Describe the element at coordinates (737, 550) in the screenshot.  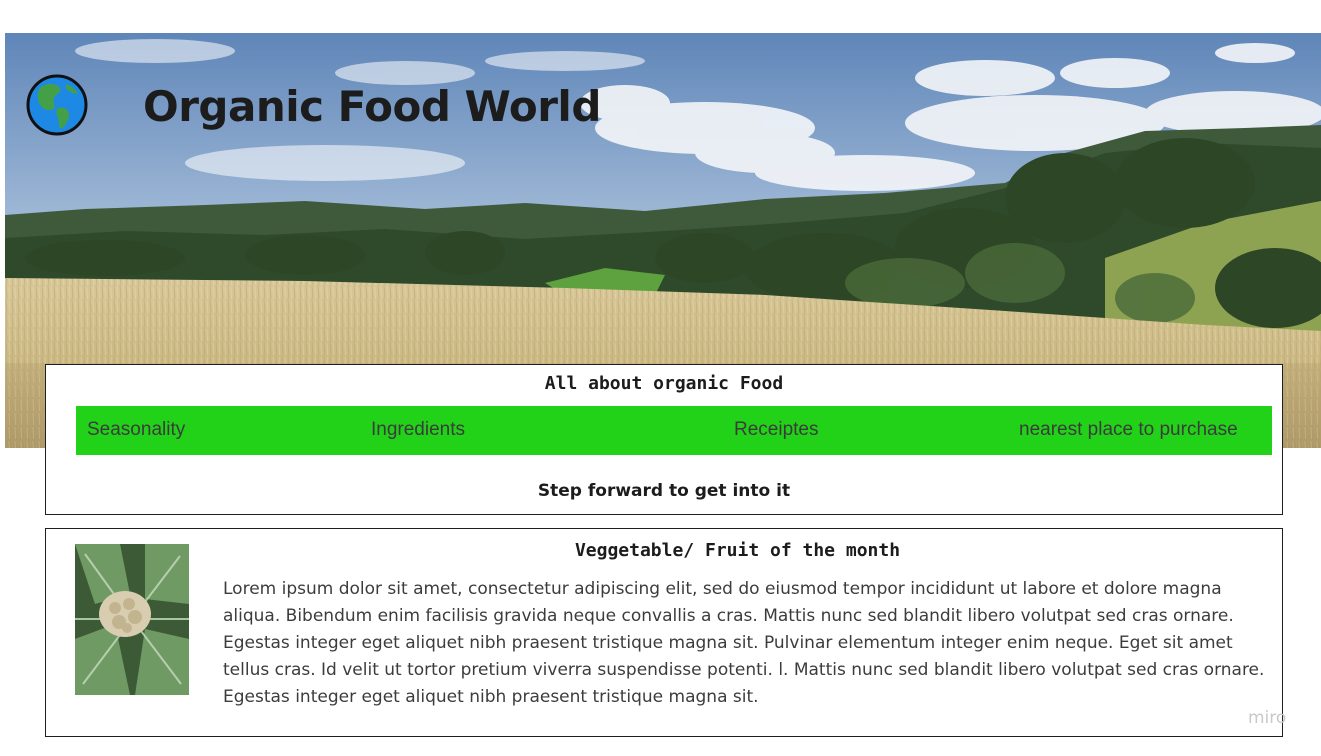
I see `feature-title: Veggetable/ Fruit of the month` at that location.